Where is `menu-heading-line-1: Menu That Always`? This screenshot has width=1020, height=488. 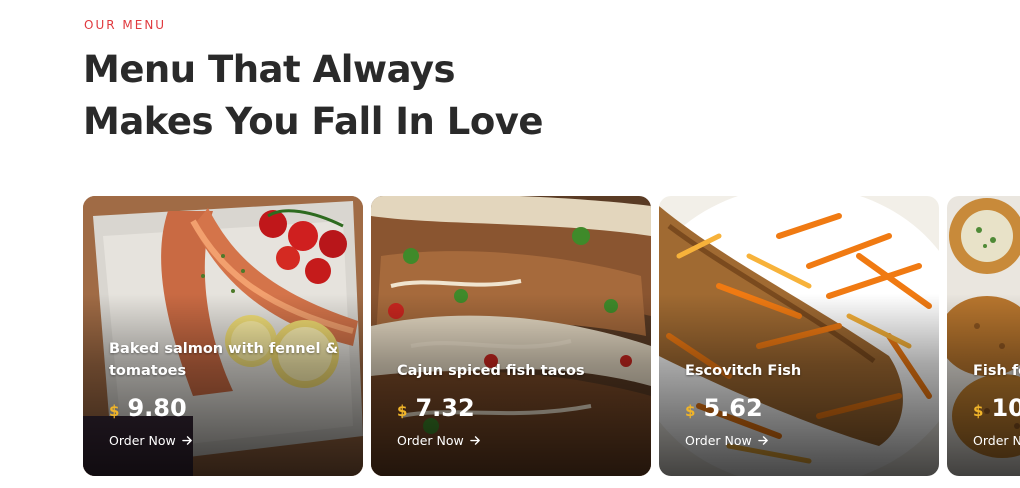
menu-heading-line-1: Menu That Always is located at coordinates (269, 69).